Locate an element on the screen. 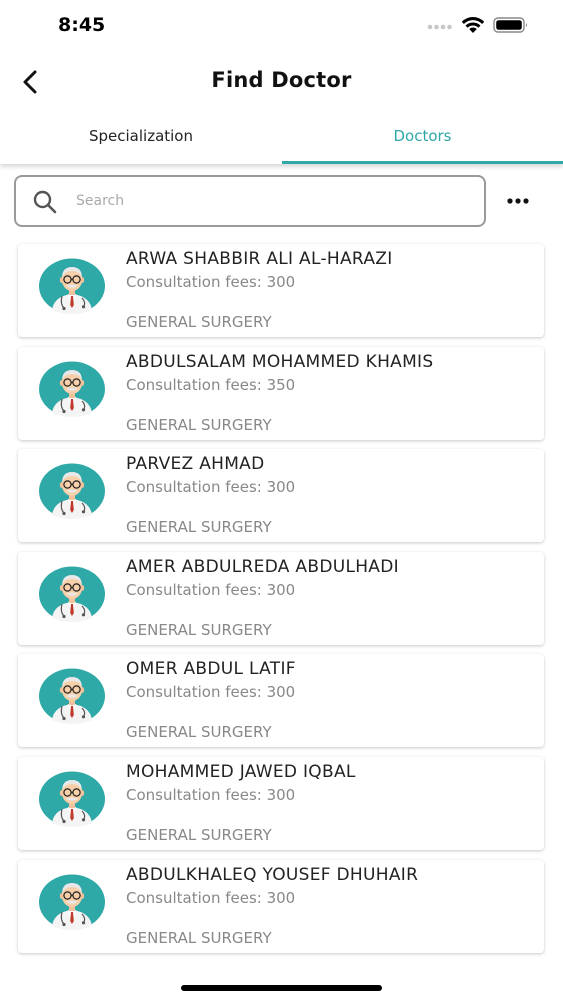 The image size is (563, 1000). home-indicator is located at coordinates (281, 988).